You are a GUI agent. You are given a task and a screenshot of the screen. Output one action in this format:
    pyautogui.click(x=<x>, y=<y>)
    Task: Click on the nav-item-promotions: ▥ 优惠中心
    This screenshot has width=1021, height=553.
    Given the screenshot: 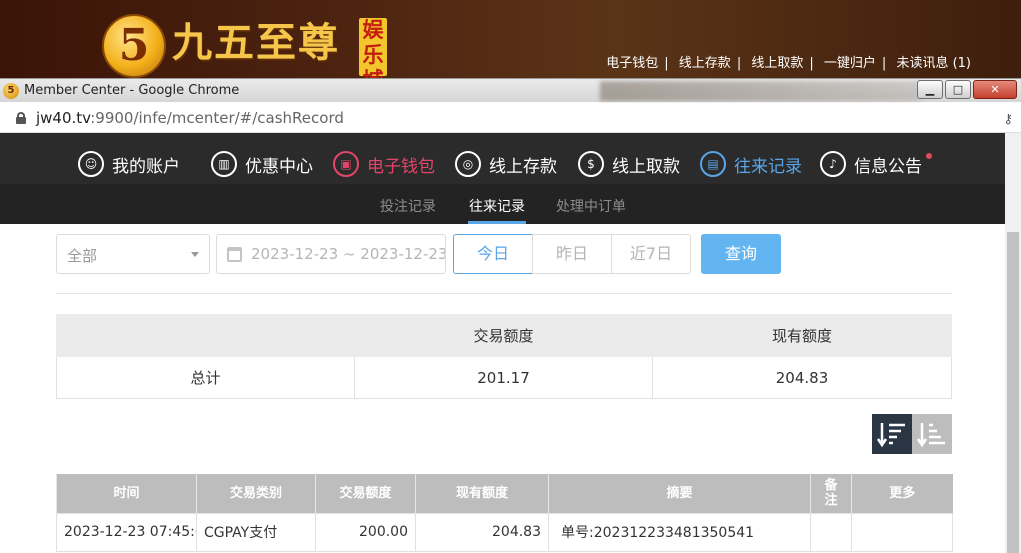 What is the action you would take?
    pyautogui.click(x=262, y=164)
    